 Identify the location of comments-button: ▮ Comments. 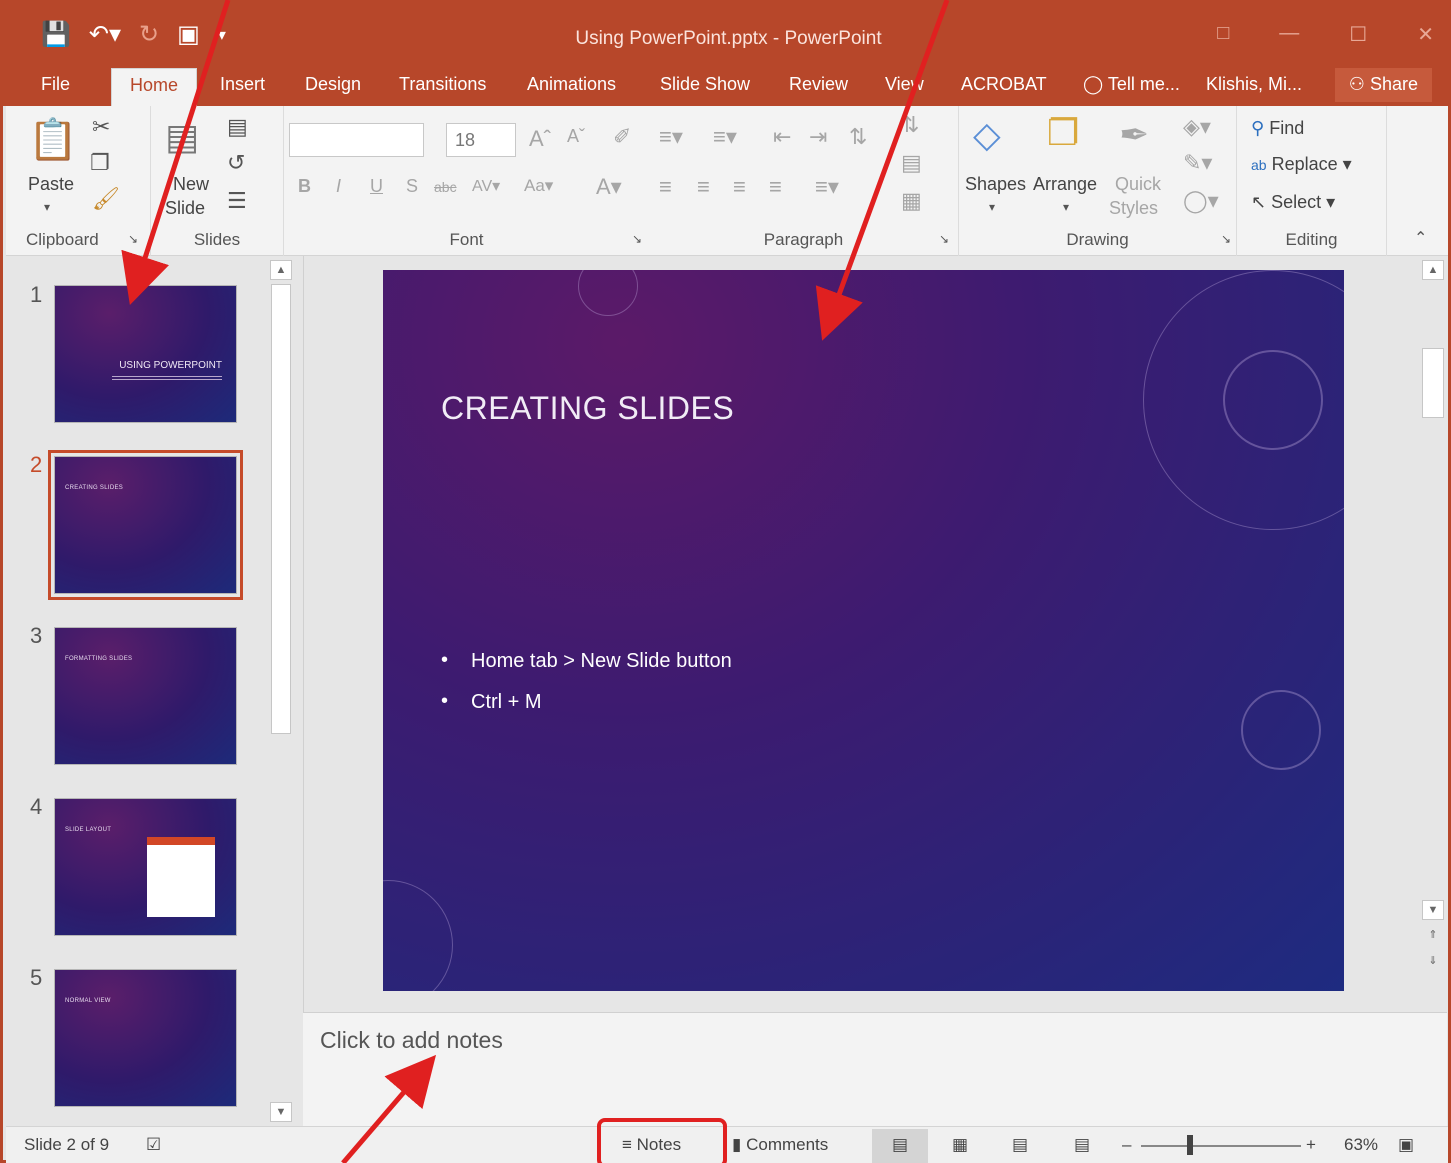
(780, 1145).